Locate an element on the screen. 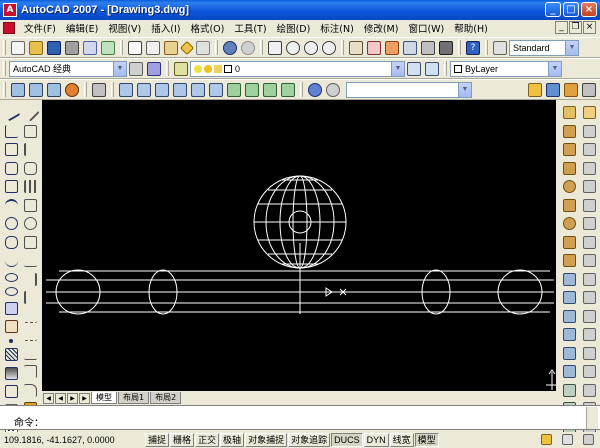 The height and width of the screenshot is (448, 600). union-icon is located at coordinates (569, 390).